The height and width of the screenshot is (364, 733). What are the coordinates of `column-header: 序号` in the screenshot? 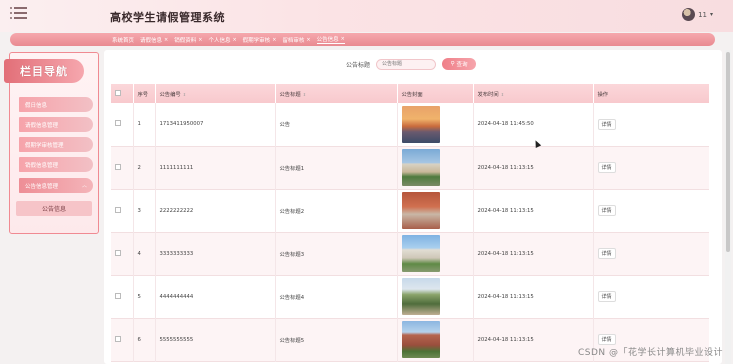 It's located at (144, 93).